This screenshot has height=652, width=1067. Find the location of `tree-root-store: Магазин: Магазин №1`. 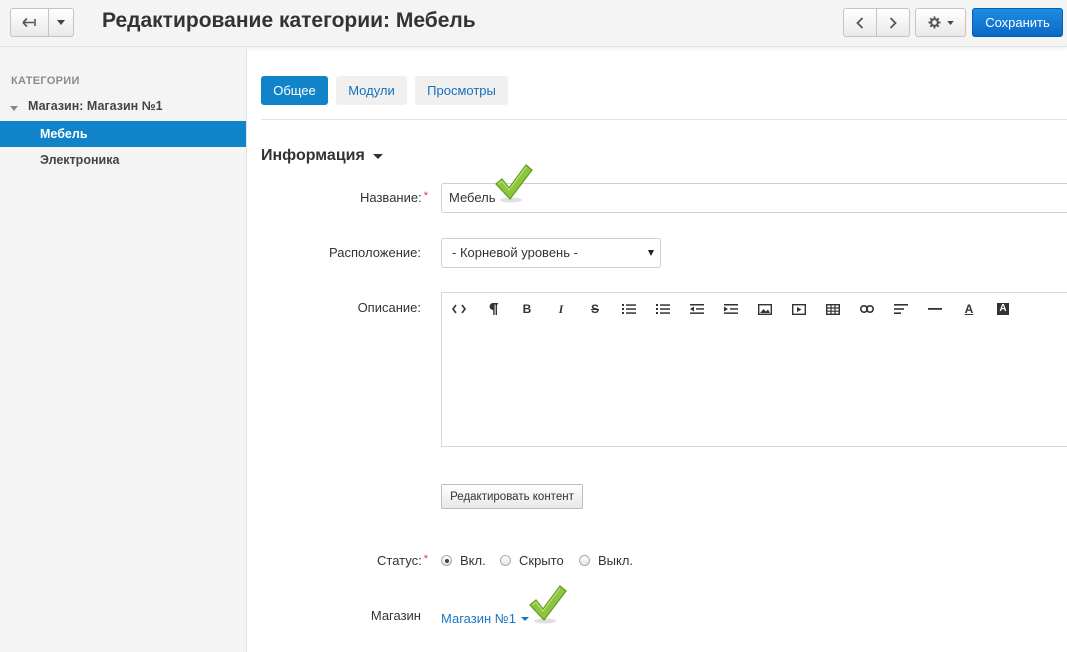

tree-root-store: Магазин: Магазин №1 is located at coordinates (86, 106).